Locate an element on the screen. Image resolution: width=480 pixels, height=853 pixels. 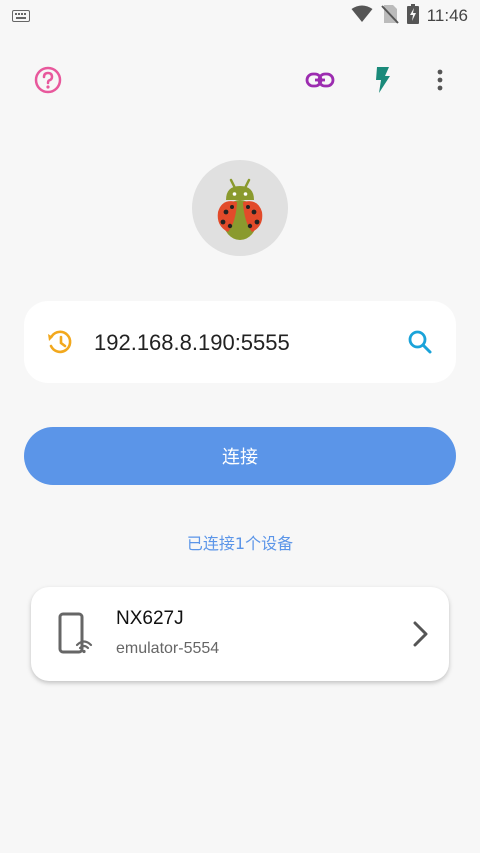
chevron-right-icon is located at coordinates (421, 634).